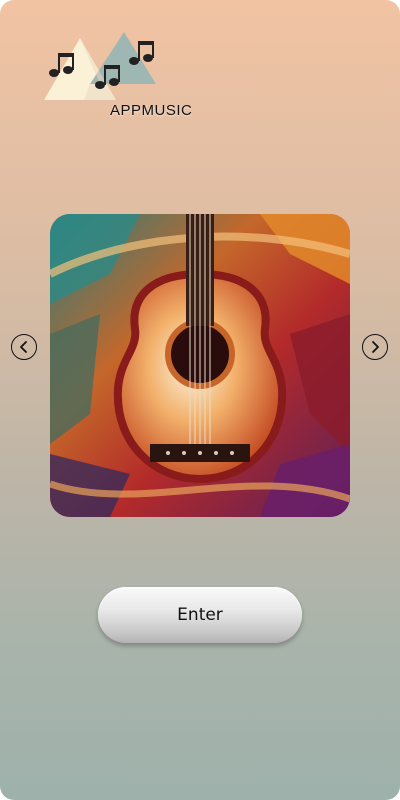 This screenshot has width=400, height=800. Describe the element at coordinates (100, 66) in the screenshot. I see `music-notes-logo-icon` at that location.